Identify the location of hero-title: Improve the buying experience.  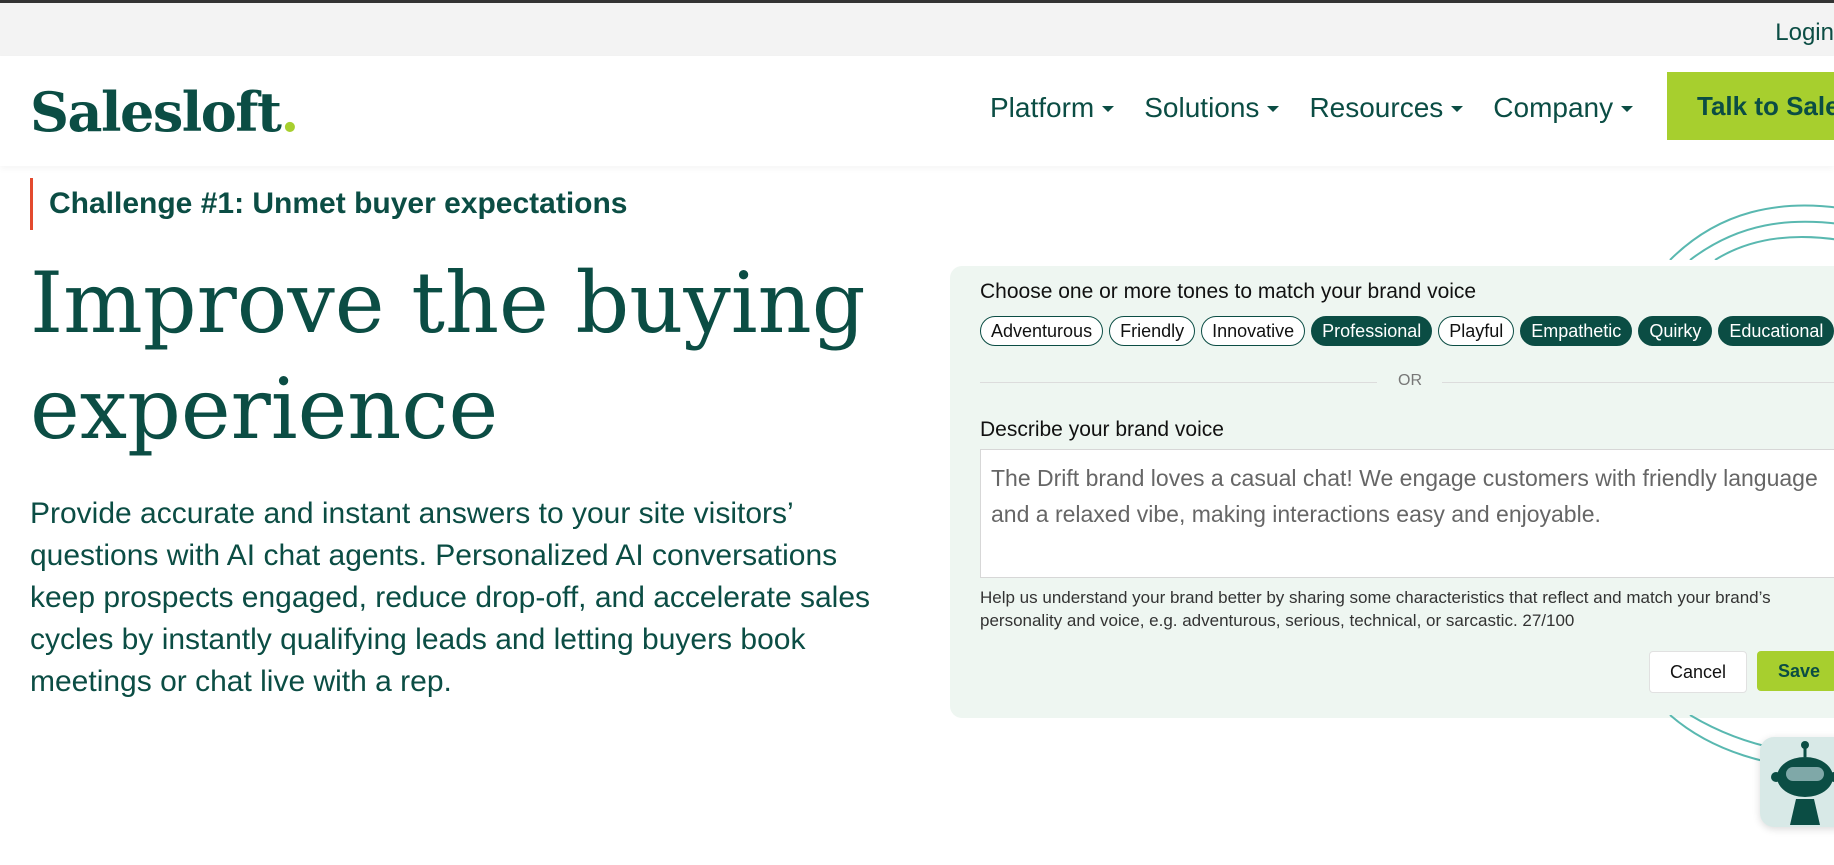
(448, 356).